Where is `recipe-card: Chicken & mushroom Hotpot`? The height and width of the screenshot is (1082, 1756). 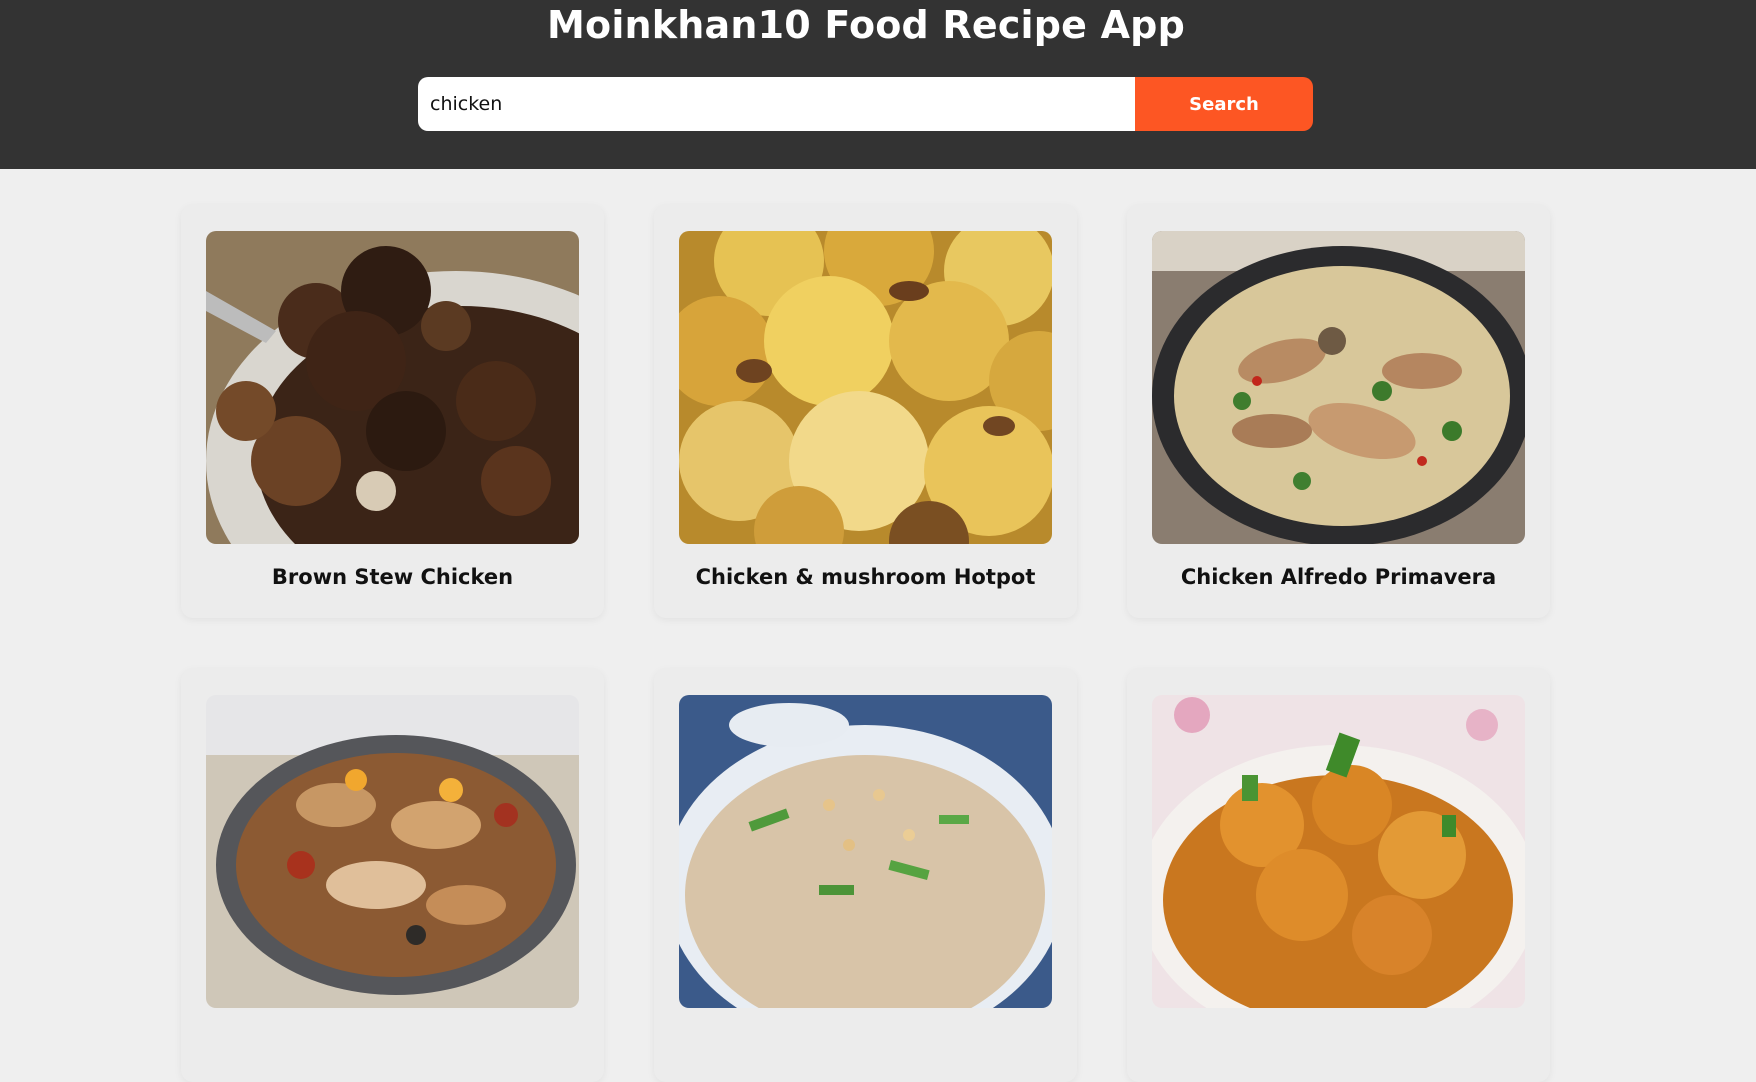
recipe-card: Chicken & mushroom Hotpot is located at coordinates (865, 411).